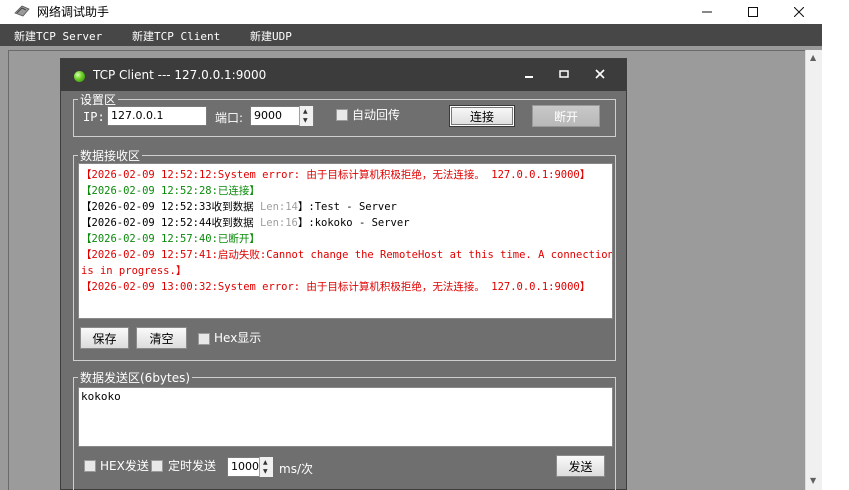 The height and width of the screenshot is (490, 849). What do you see at coordinates (296, 469) in the screenshot?
I see `interval-unit-label: ms/次` at bounding box center [296, 469].